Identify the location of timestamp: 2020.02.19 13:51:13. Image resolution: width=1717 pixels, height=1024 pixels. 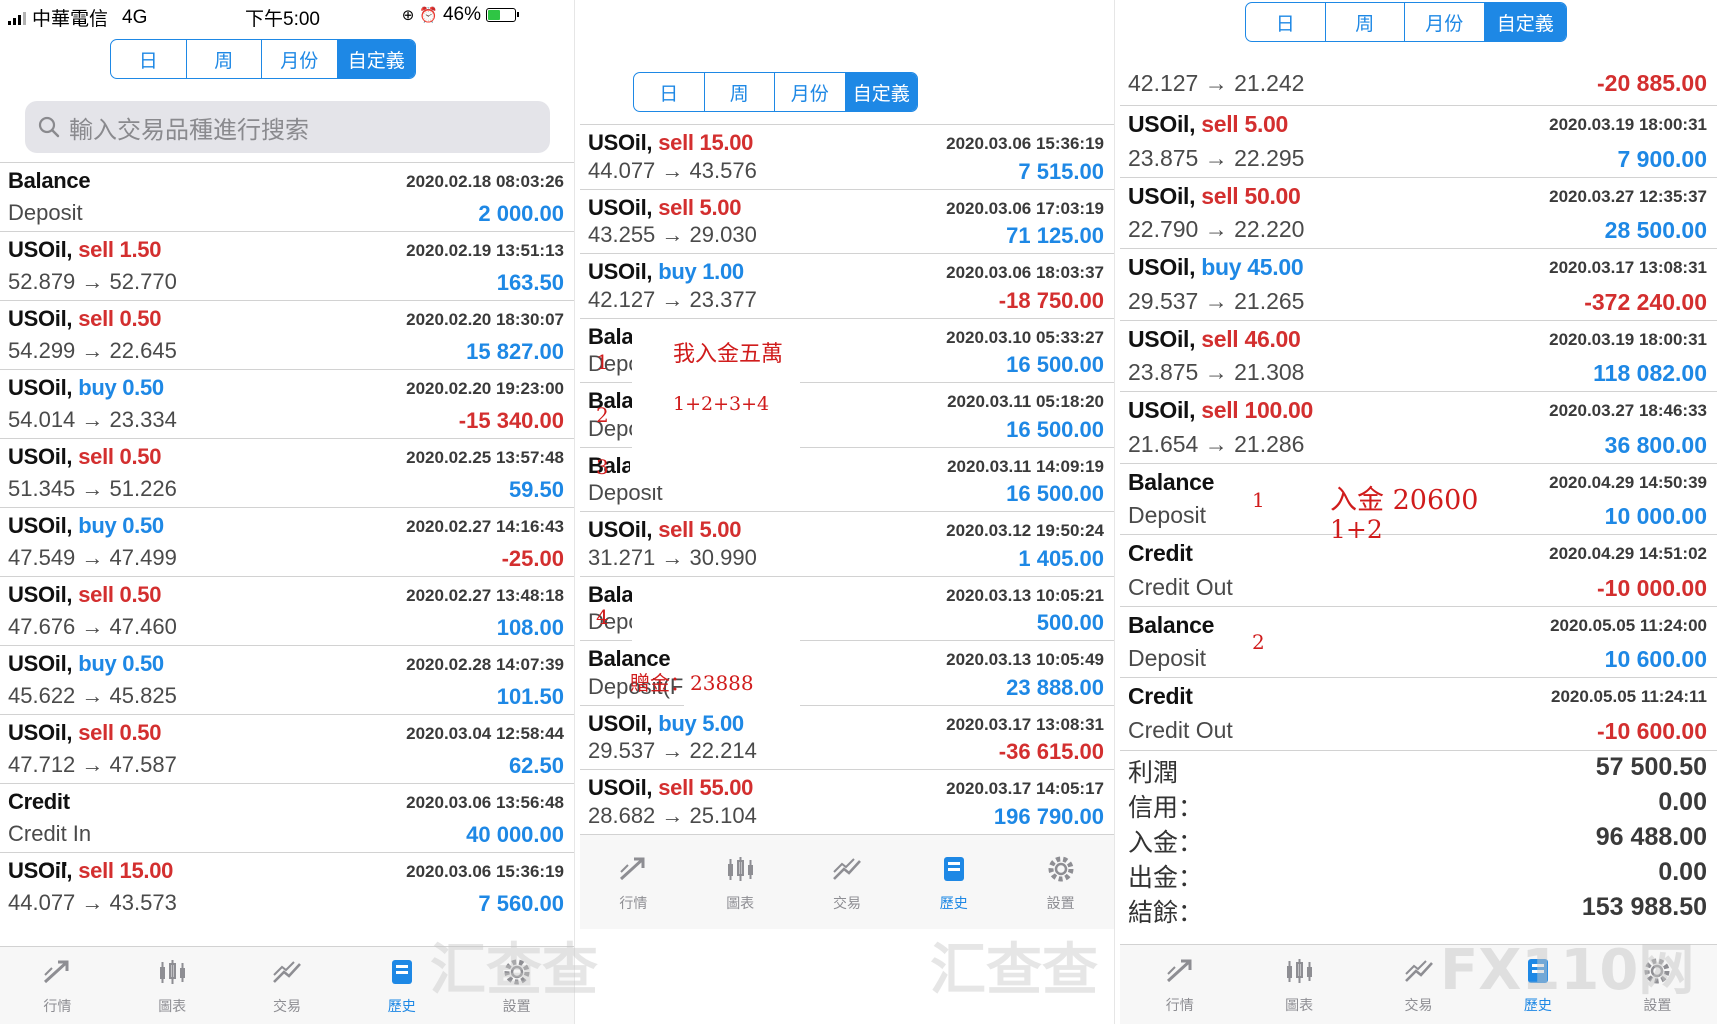
(485, 250).